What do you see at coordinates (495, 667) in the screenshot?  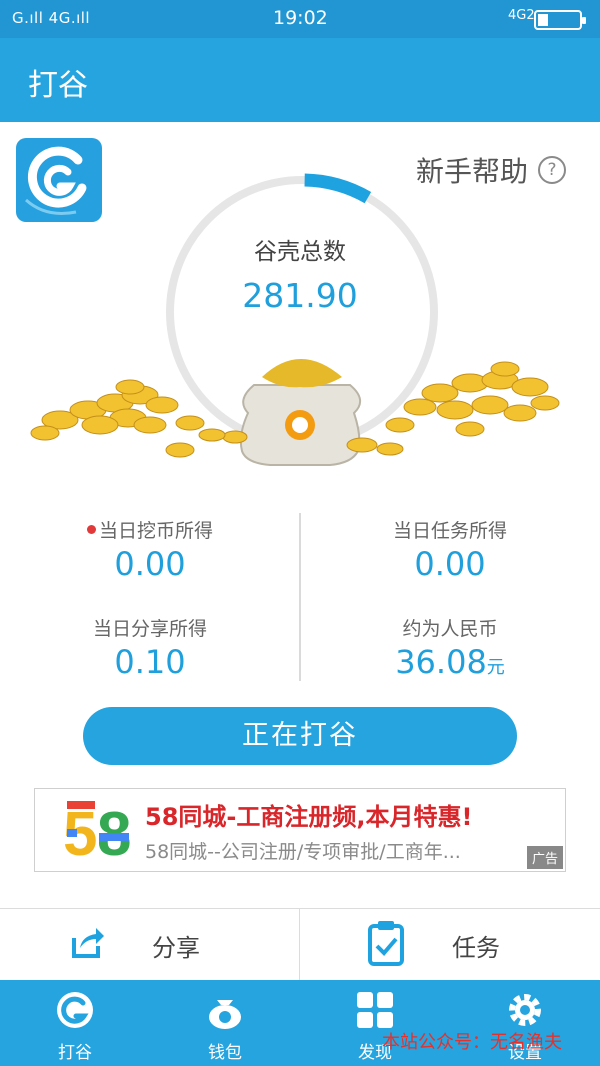 I see `currency-unit: 元` at bounding box center [495, 667].